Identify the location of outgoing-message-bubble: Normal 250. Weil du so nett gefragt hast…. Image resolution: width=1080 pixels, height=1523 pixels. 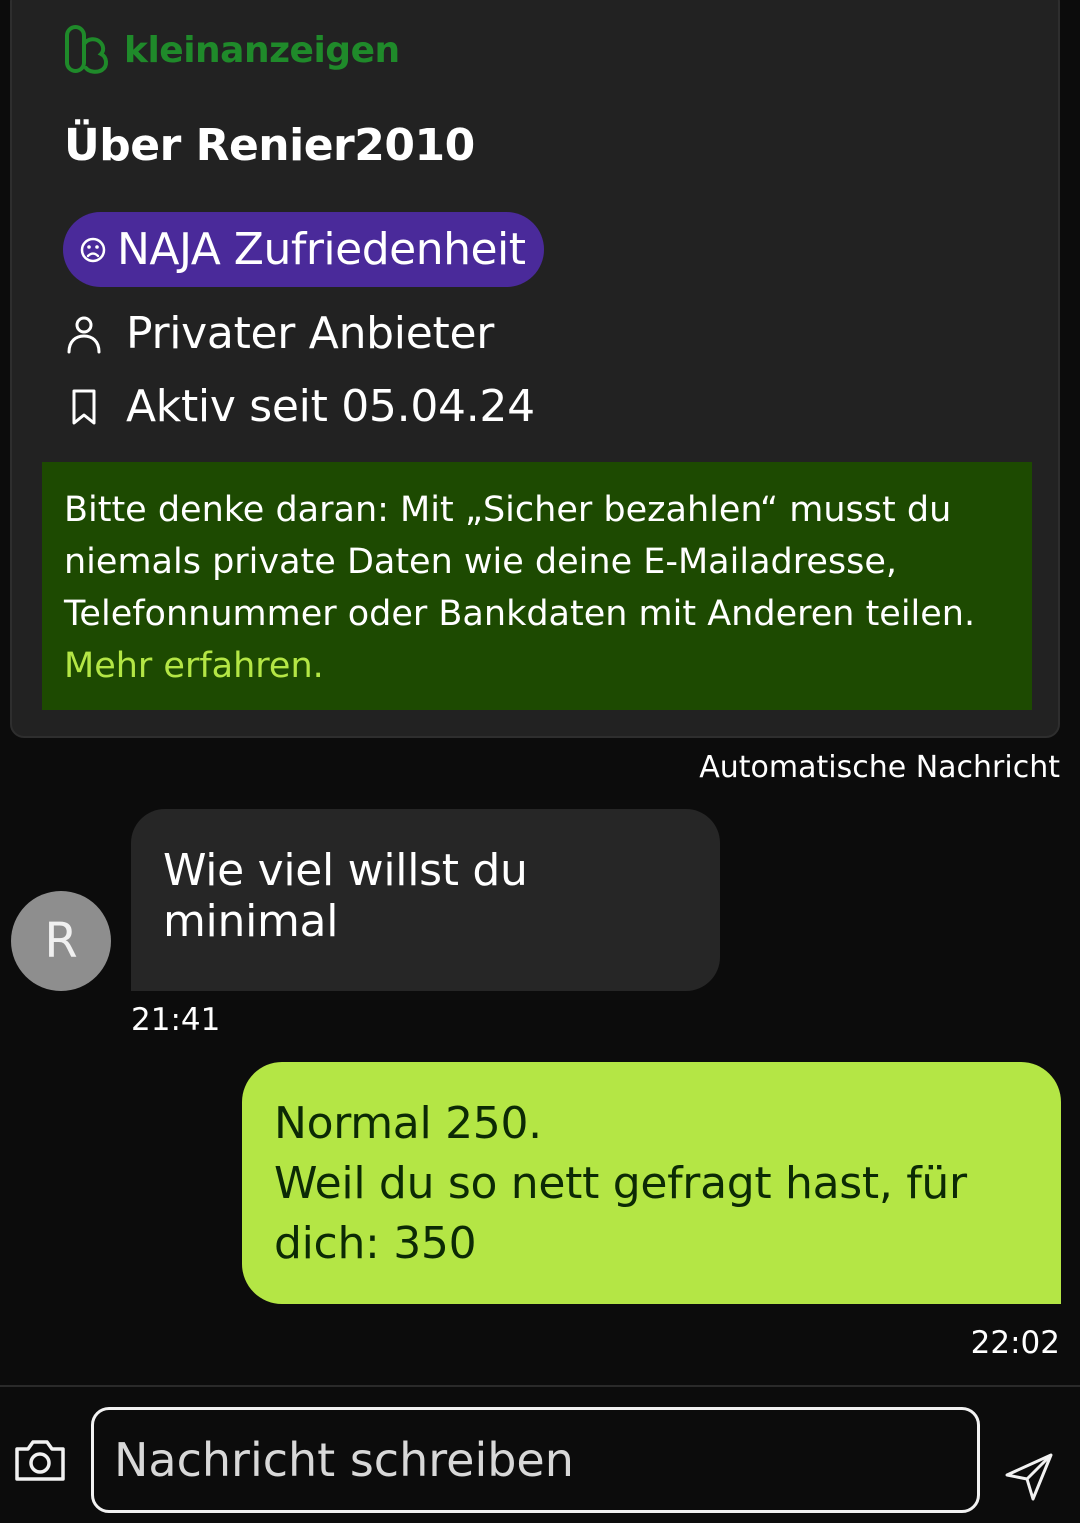
(651, 1183).